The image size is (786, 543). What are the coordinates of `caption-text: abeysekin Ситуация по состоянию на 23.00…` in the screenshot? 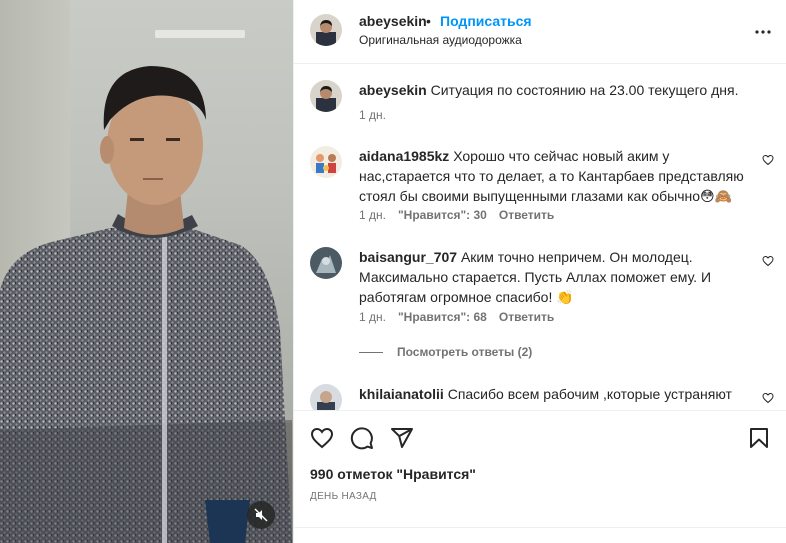 It's located at (559, 90).